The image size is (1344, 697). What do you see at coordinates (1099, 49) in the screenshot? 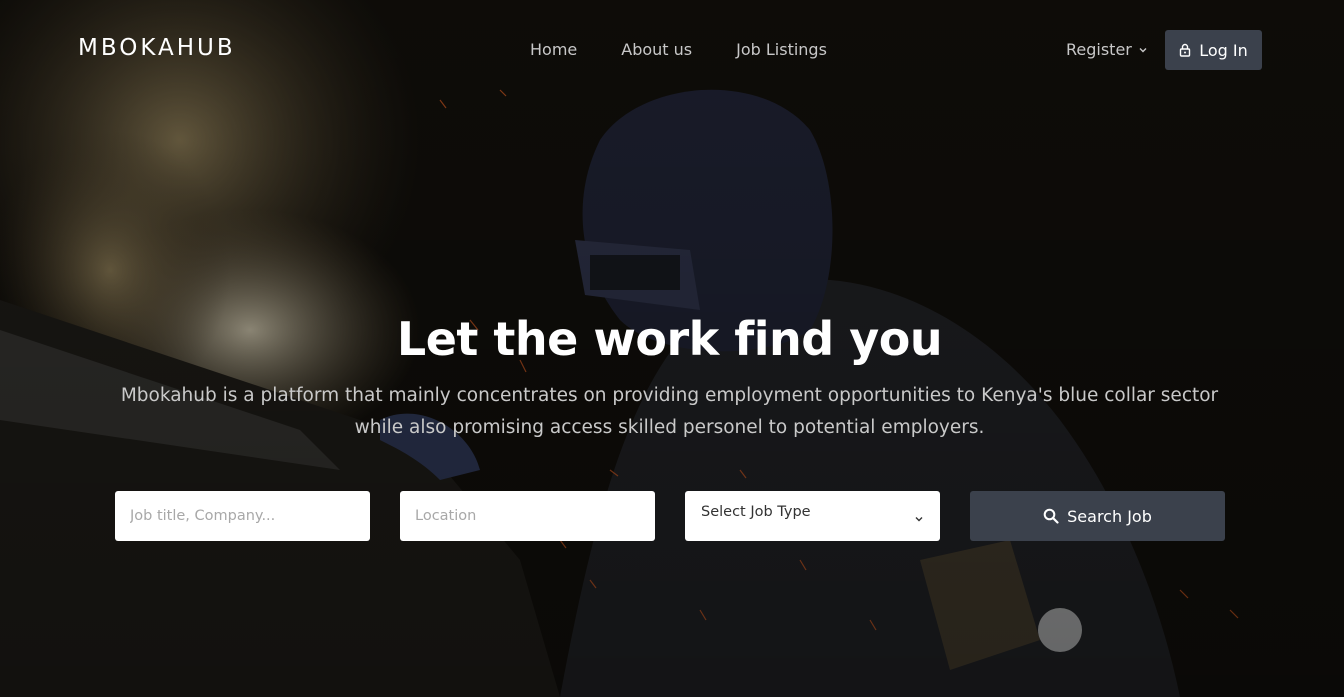
I see `register-label: Register` at bounding box center [1099, 49].